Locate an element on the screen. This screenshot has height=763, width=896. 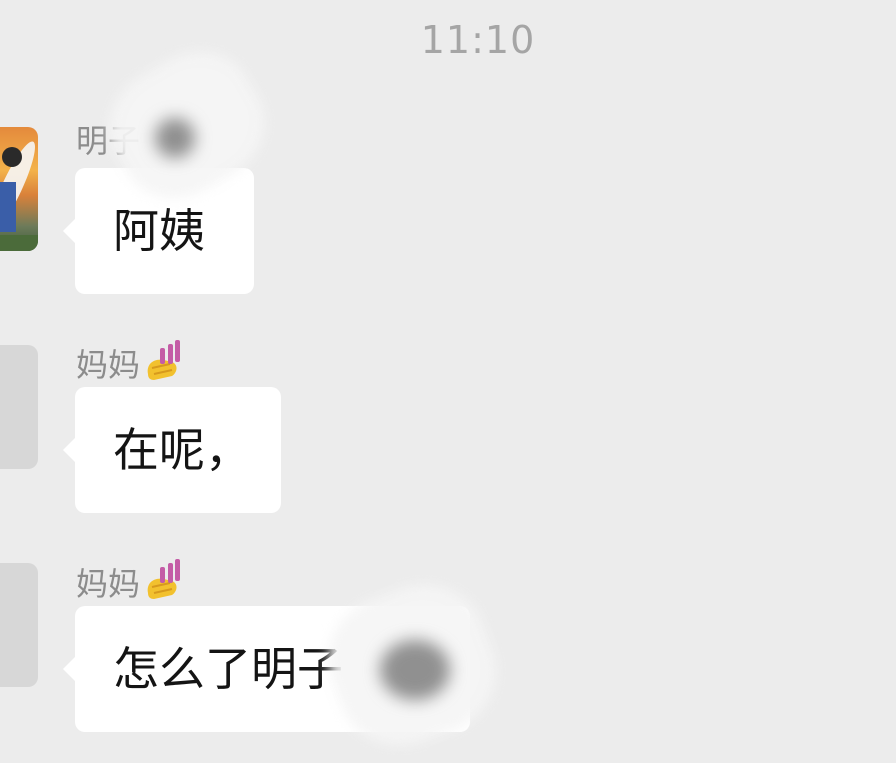
chat-timestamp: 11:10 is located at coordinates (478, 40).